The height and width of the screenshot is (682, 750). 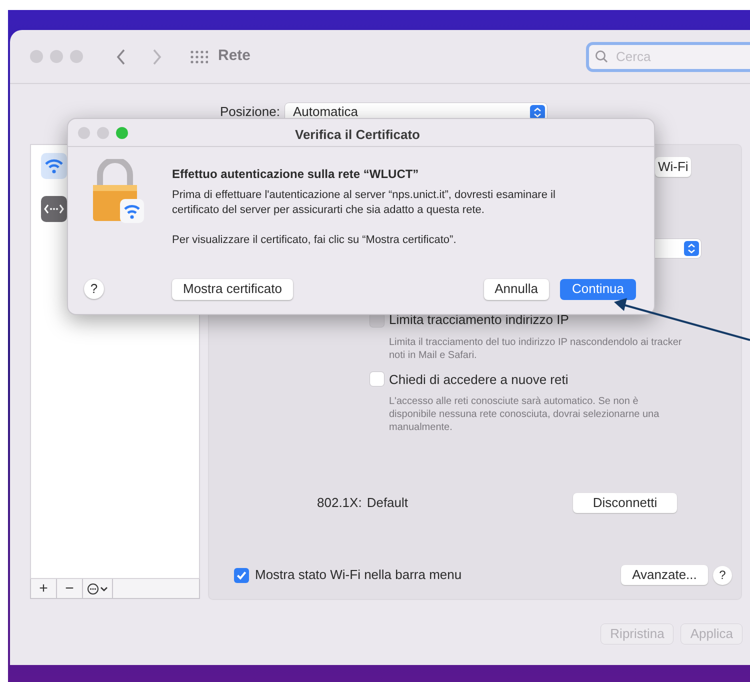 What do you see at coordinates (54, 209) in the screenshot?
I see `ethernet-icon` at bounding box center [54, 209].